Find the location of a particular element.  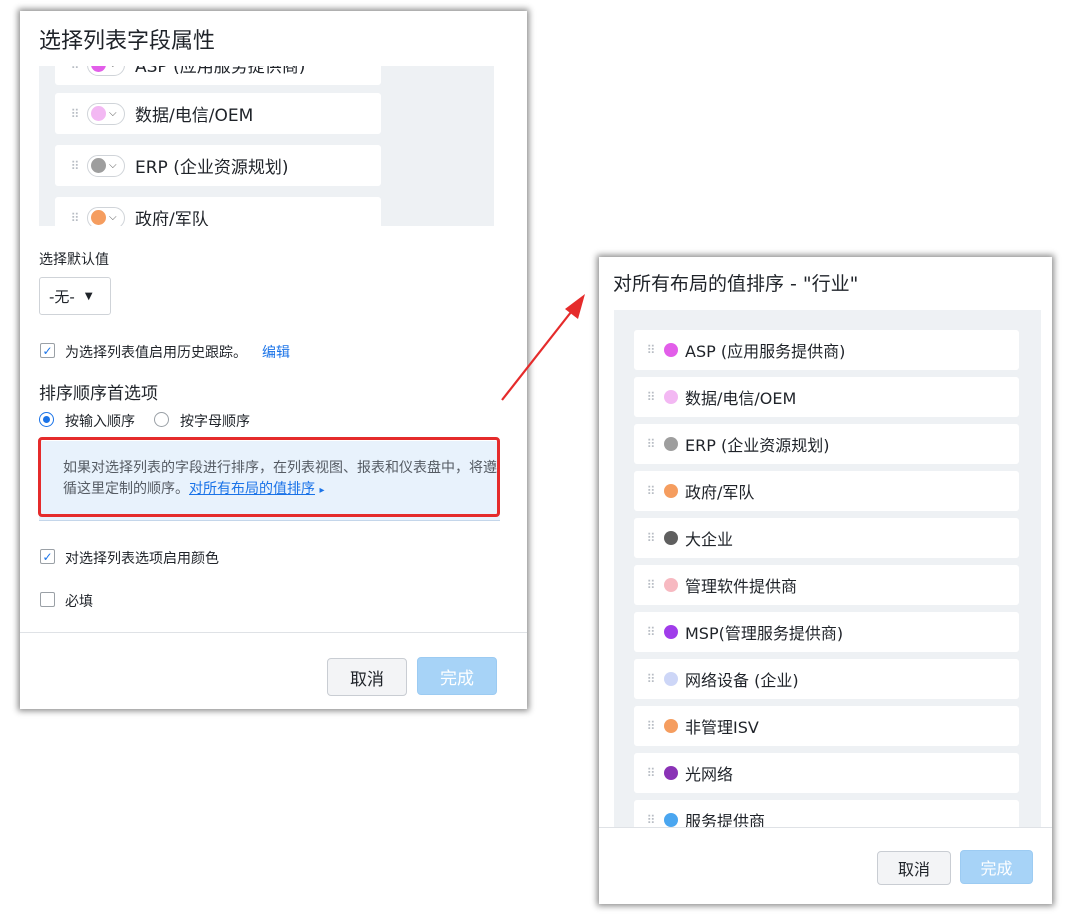

picklist-item-label: ERP (企业资源规划) is located at coordinates (212, 168).